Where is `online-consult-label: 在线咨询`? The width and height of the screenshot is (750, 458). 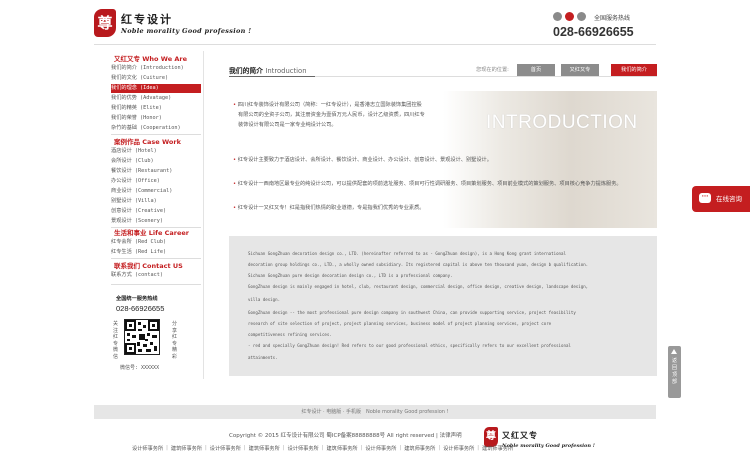
online-consult-label: 在线咨询 is located at coordinates (729, 199).